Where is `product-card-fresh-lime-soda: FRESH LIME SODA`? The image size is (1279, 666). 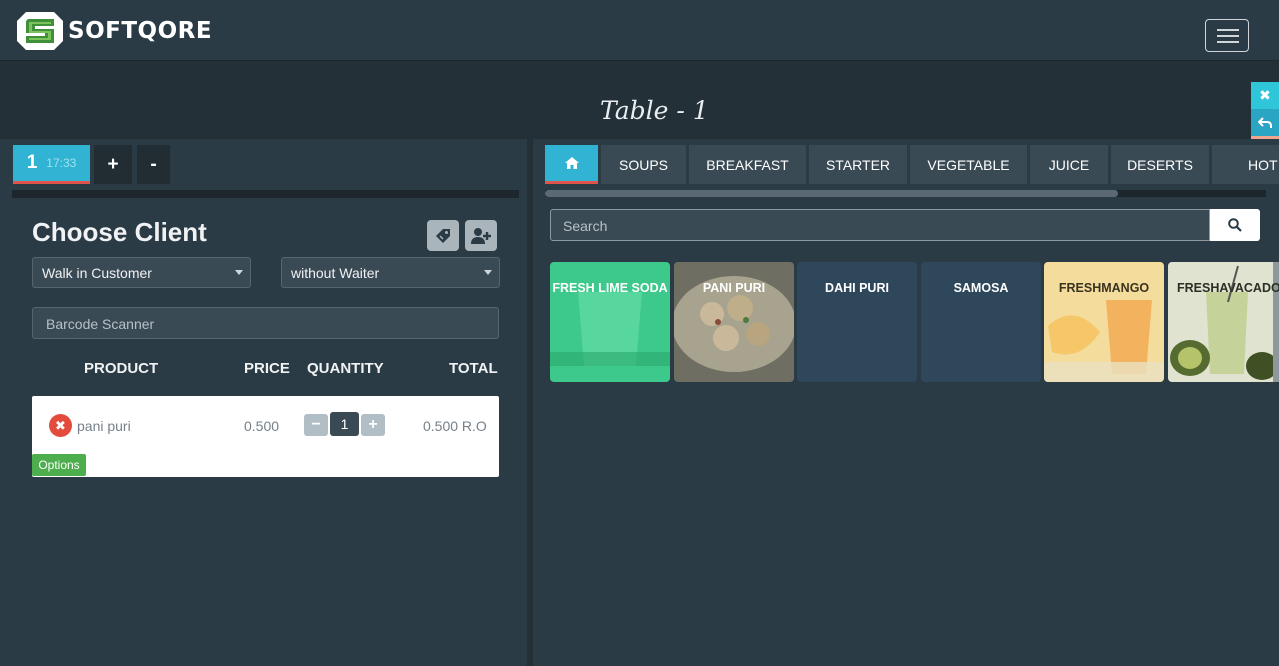
product-card-fresh-lime-soda: FRESH LIME SODA is located at coordinates (610, 322).